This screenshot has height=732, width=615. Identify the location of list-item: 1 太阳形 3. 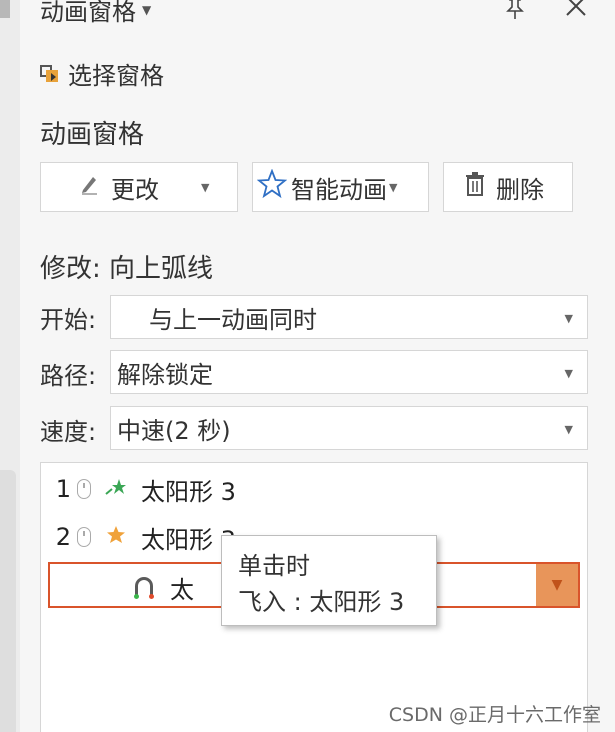
(314, 489).